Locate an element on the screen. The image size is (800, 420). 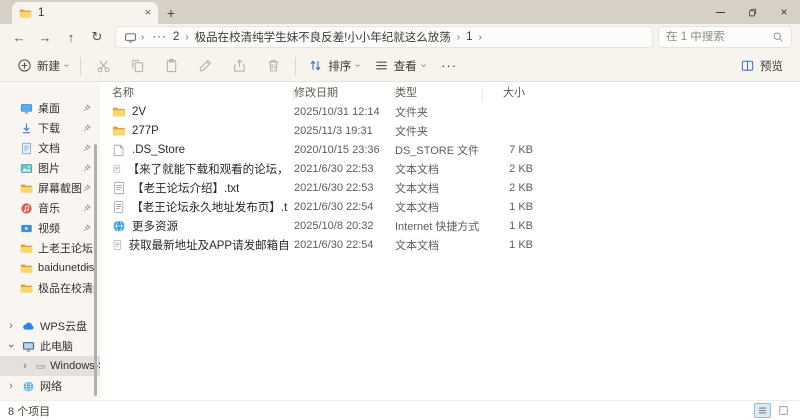
desktop-monitor-icon is located at coordinates (26, 108).